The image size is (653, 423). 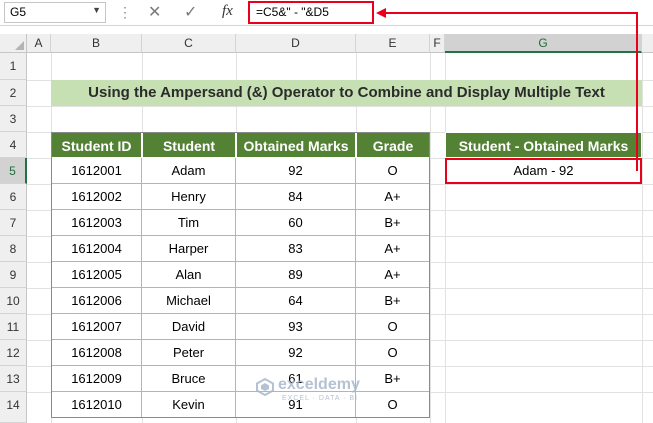 What do you see at coordinates (296, 249) in the screenshot?
I see `cell-obtained-marks: 83` at bounding box center [296, 249].